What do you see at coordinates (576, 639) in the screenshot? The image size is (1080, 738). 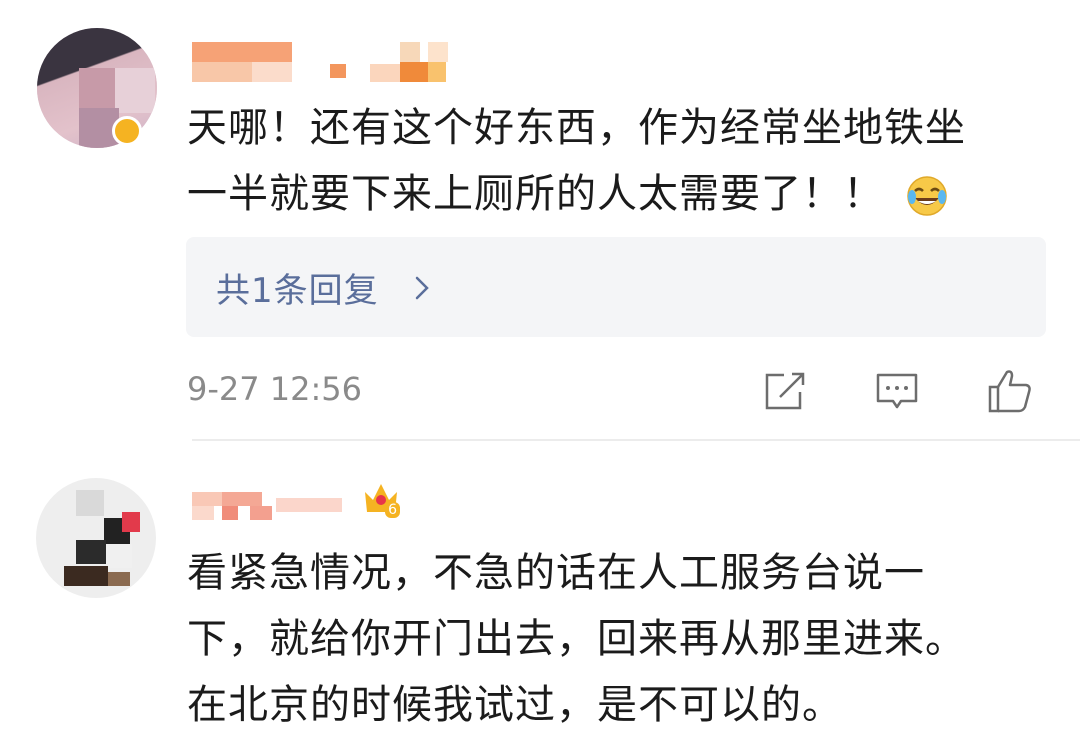 I see `comment-text-line: 下，就给你开门出去，回来再从那里进来。` at bounding box center [576, 639].